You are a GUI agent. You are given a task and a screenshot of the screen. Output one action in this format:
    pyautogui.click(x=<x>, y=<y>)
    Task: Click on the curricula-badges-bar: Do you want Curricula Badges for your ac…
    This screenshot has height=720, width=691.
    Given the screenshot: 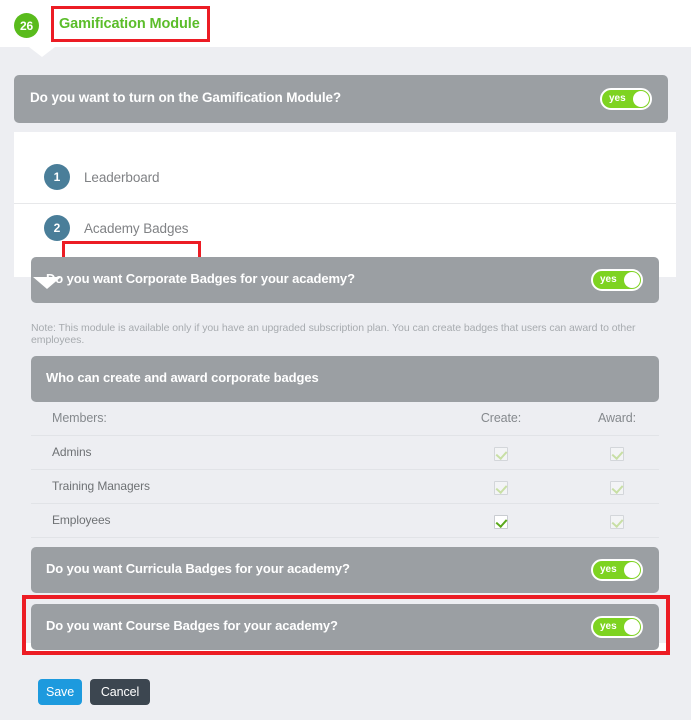 What is the action you would take?
    pyautogui.click(x=345, y=570)
    